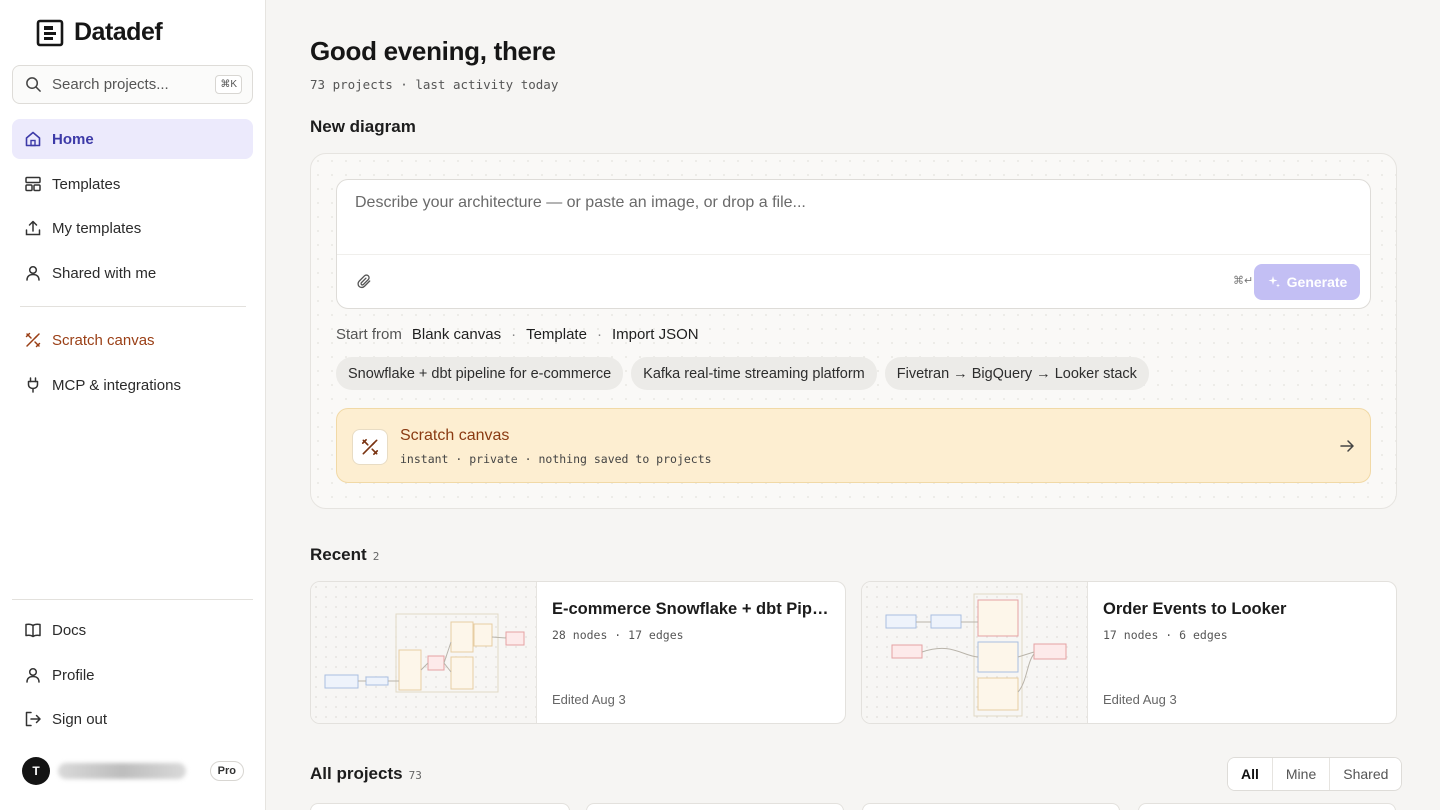 The height and width of the screenshot is (810, 1440). Describe the element at coordinates (480, 373) in the screenshot. I see `suggestion-chip: Snowflake + dbt pipeline for e-commerce` at that location.